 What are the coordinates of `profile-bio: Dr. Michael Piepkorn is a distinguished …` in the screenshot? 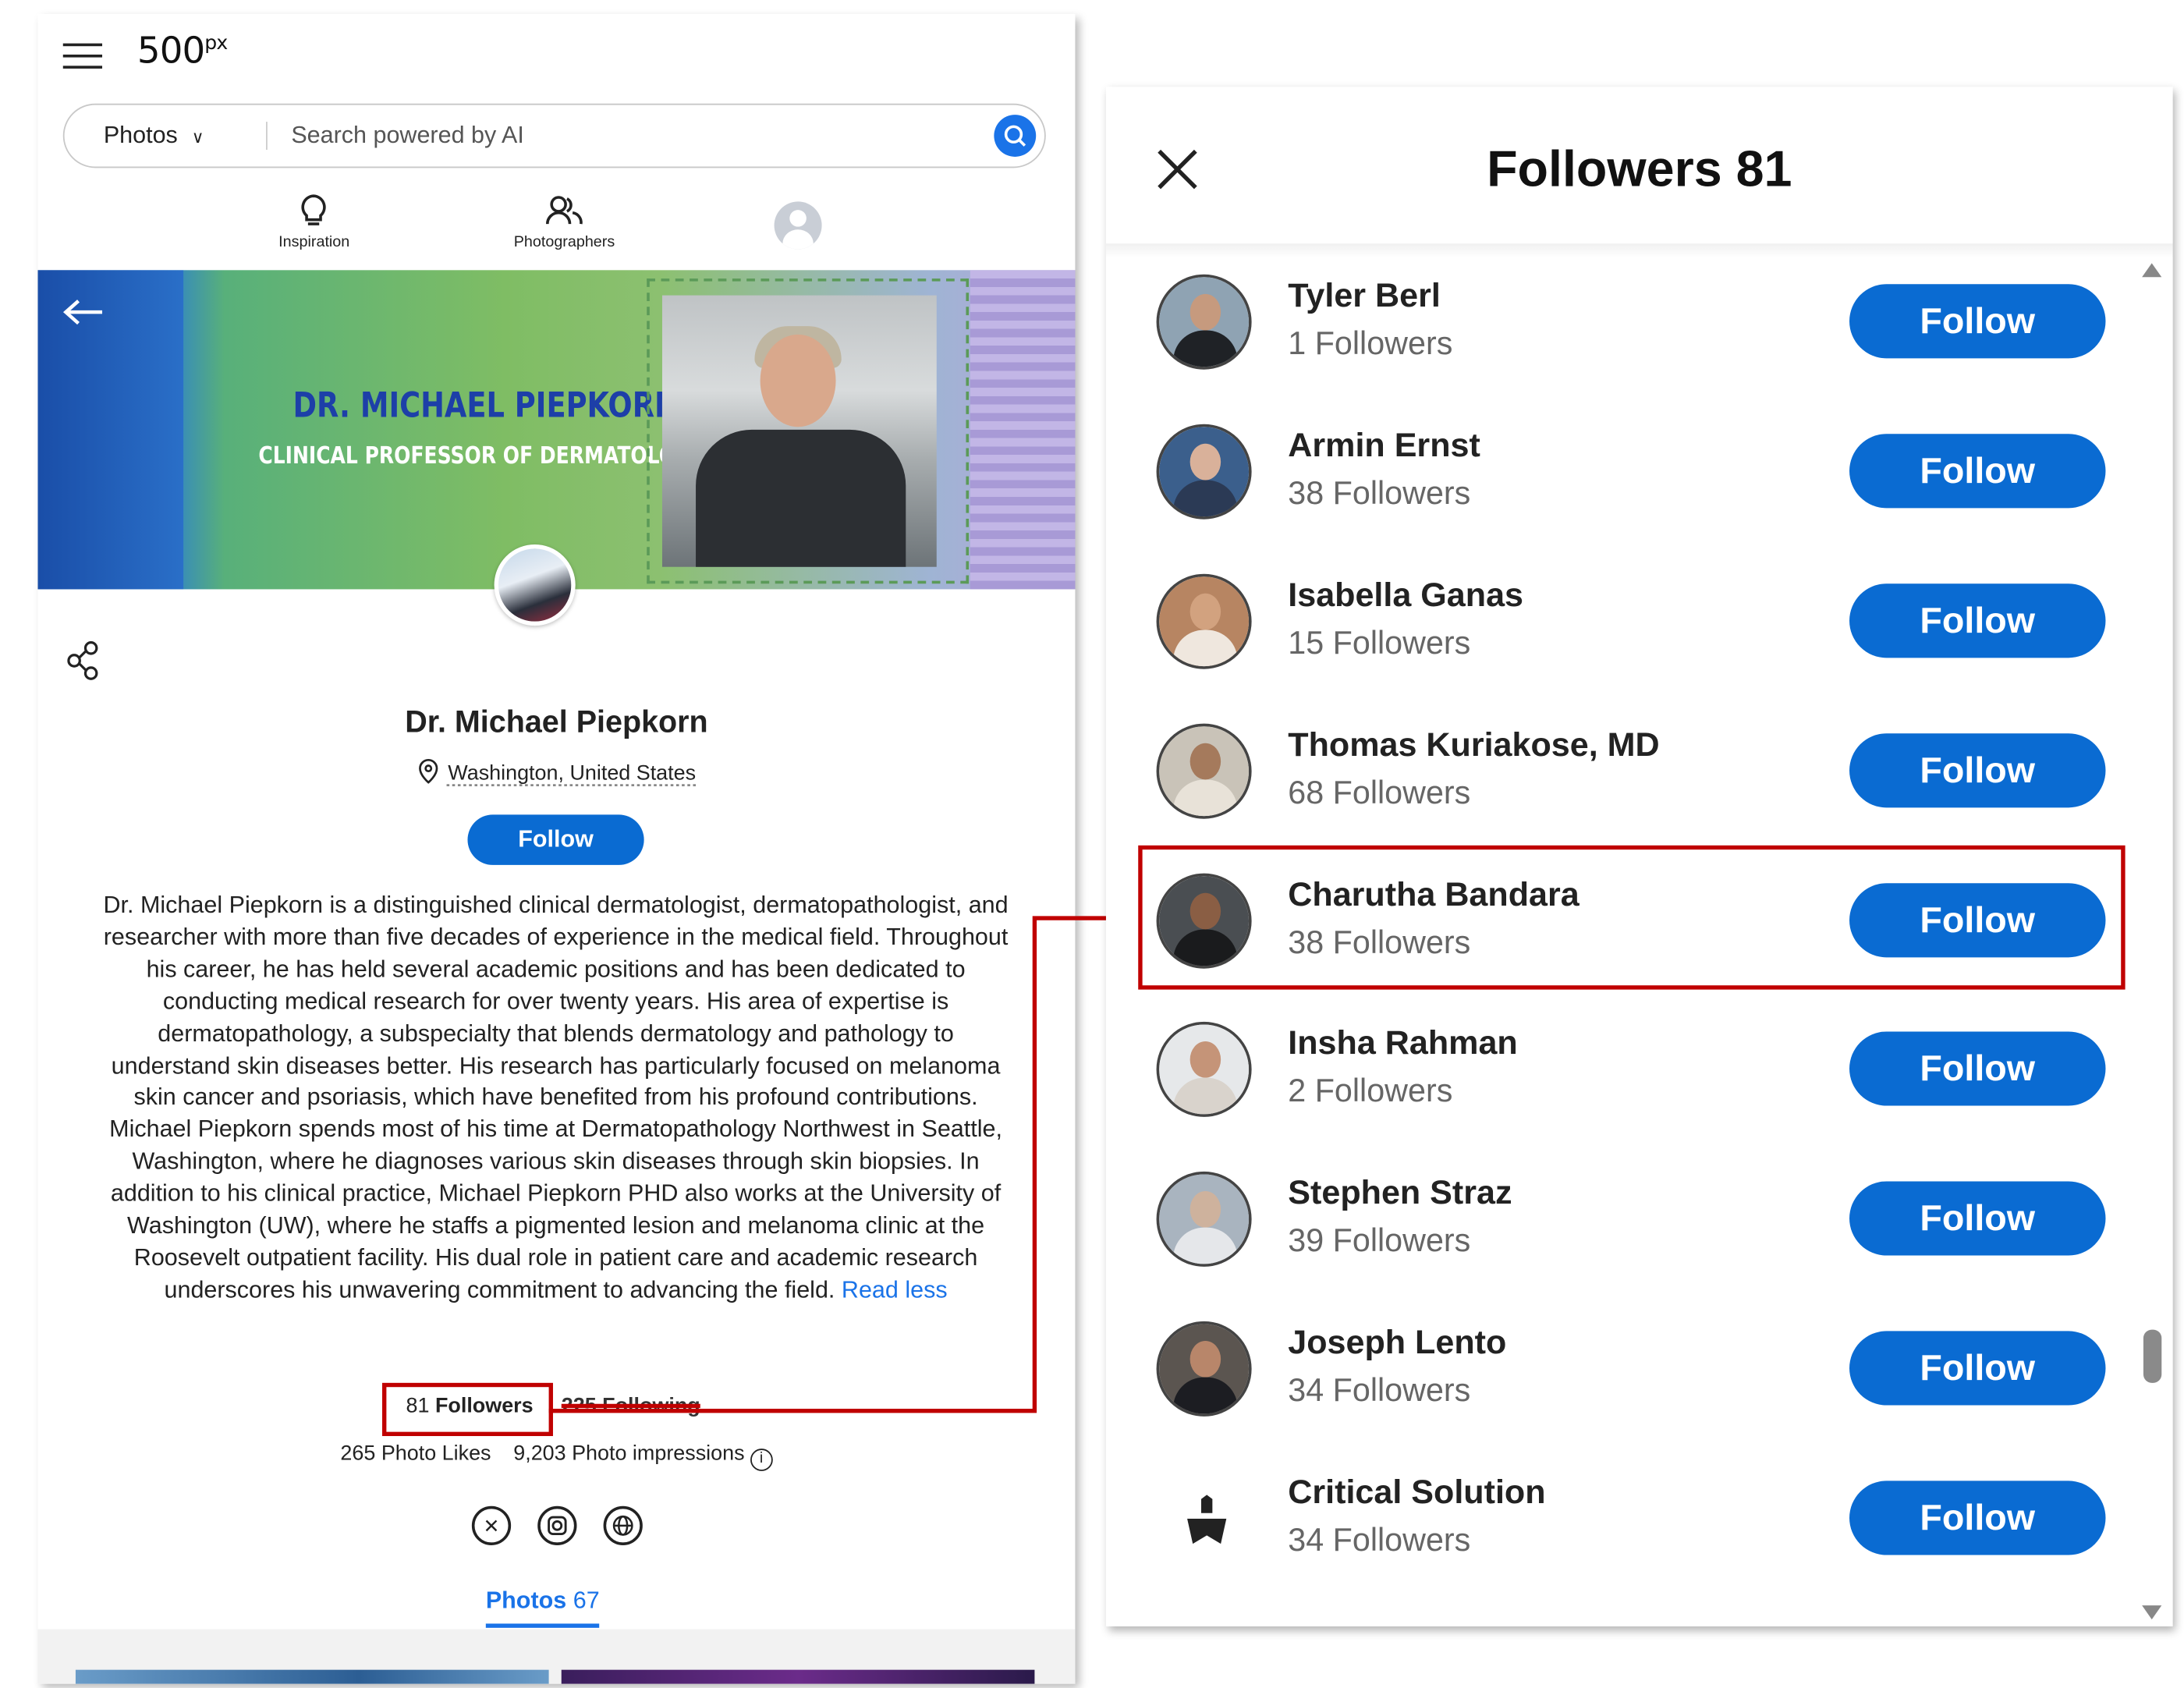 It's located at (556, 1098).